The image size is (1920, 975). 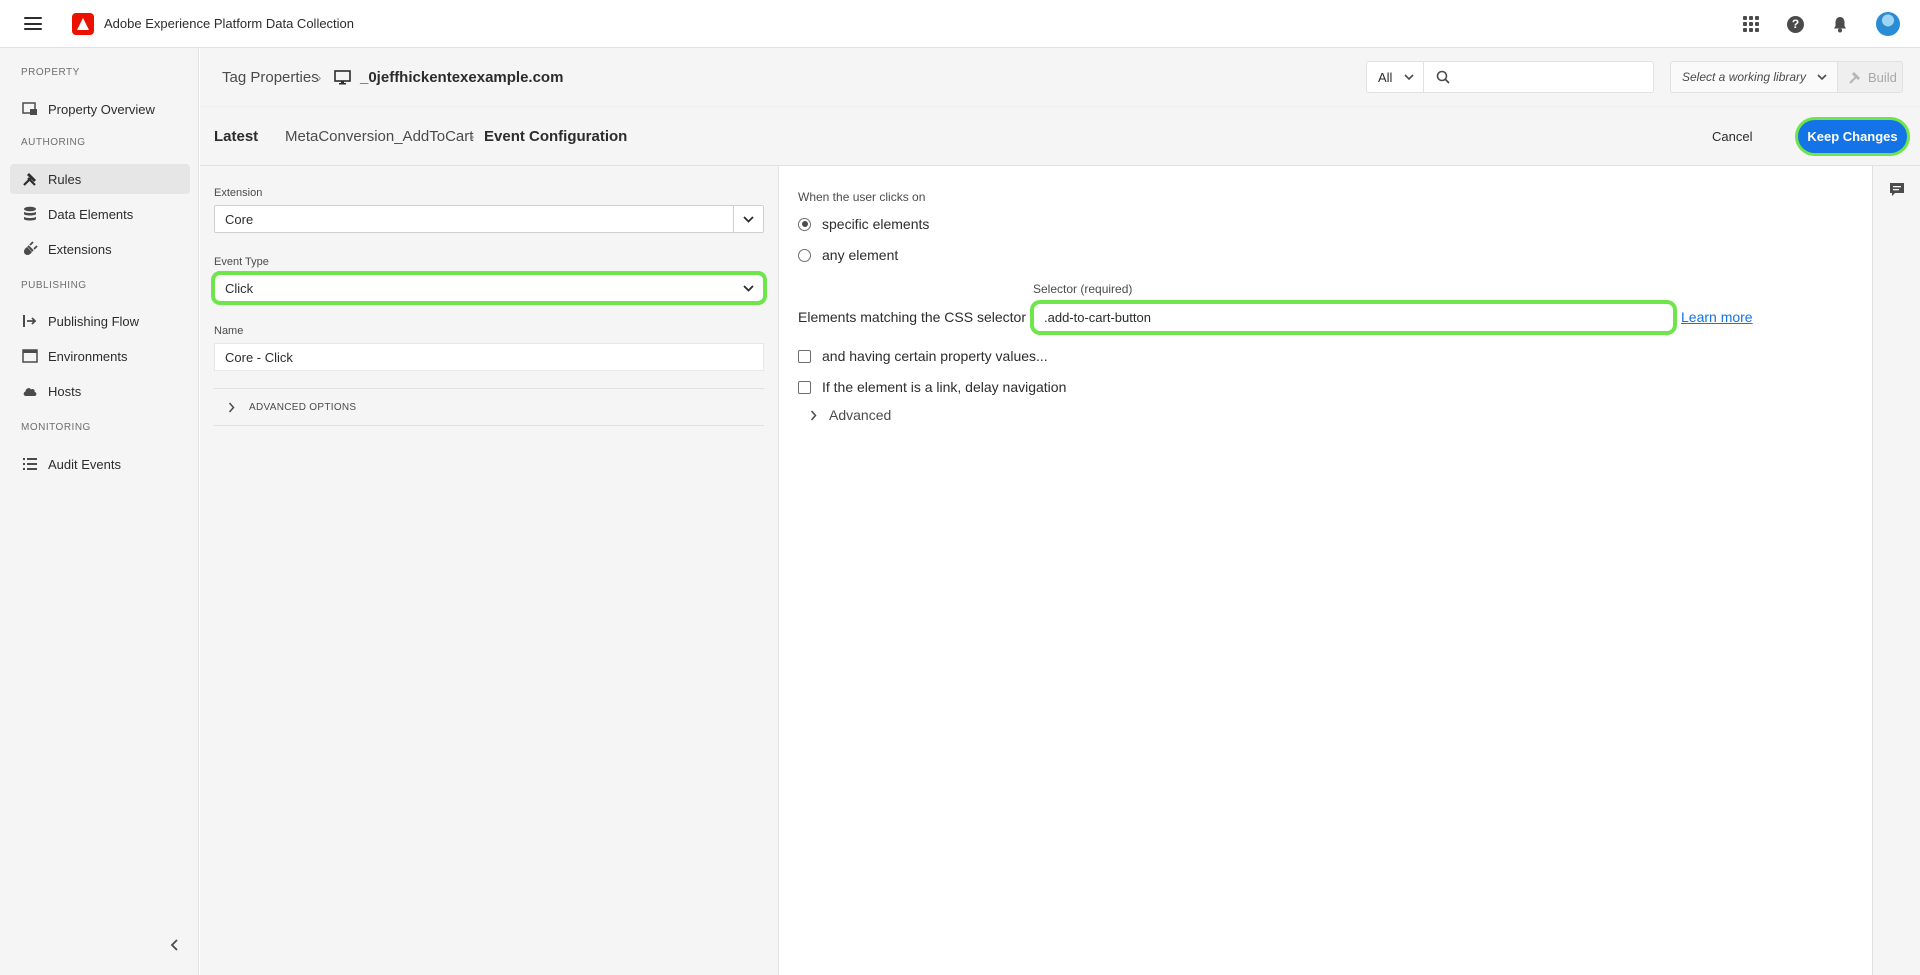 What do you see at coordinates (29, 464) in the screenshot?
I see `list-icon` at bounding box center [29, 464].